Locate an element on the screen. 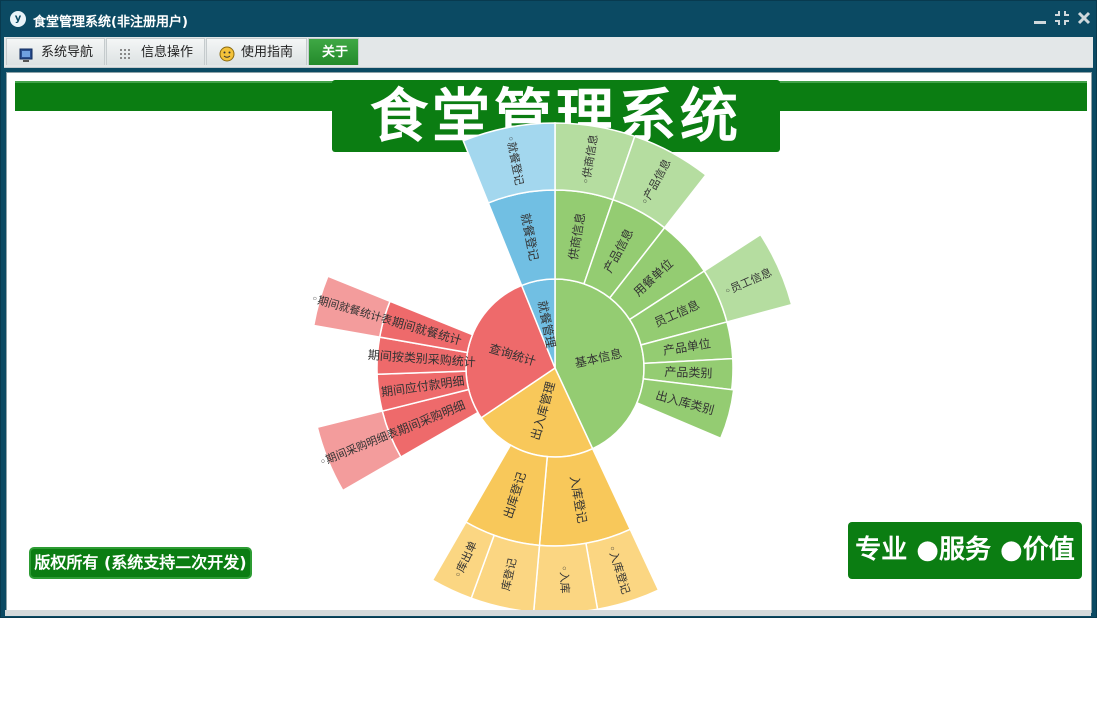  restore-icon is located at coordinates (1062, 18).